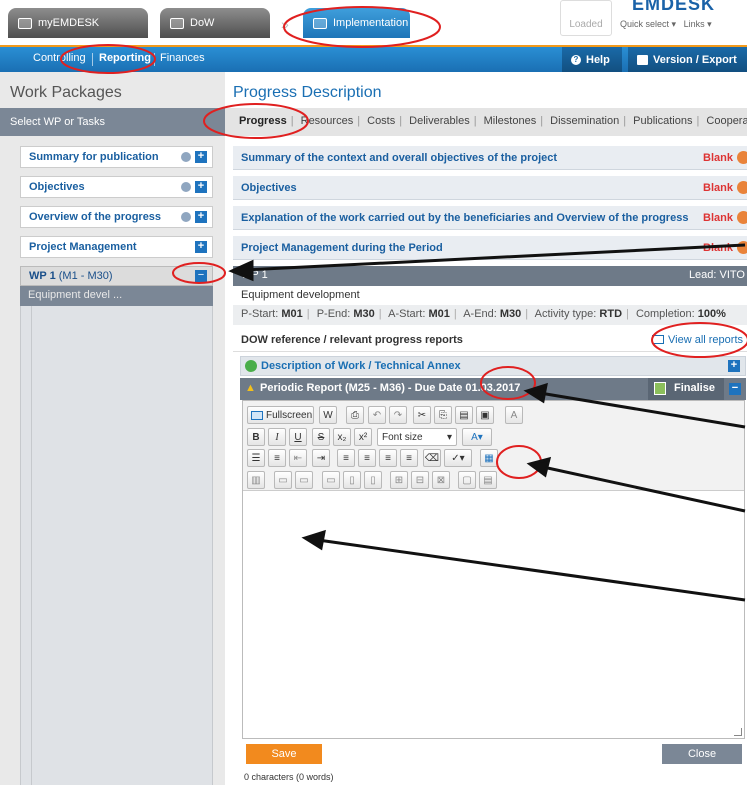 The image size is (747, 785). What do you see at coordinates (388, 458) in the screenshot?
I see `align-right-icon: ≡` at bounding box center [388, 458].